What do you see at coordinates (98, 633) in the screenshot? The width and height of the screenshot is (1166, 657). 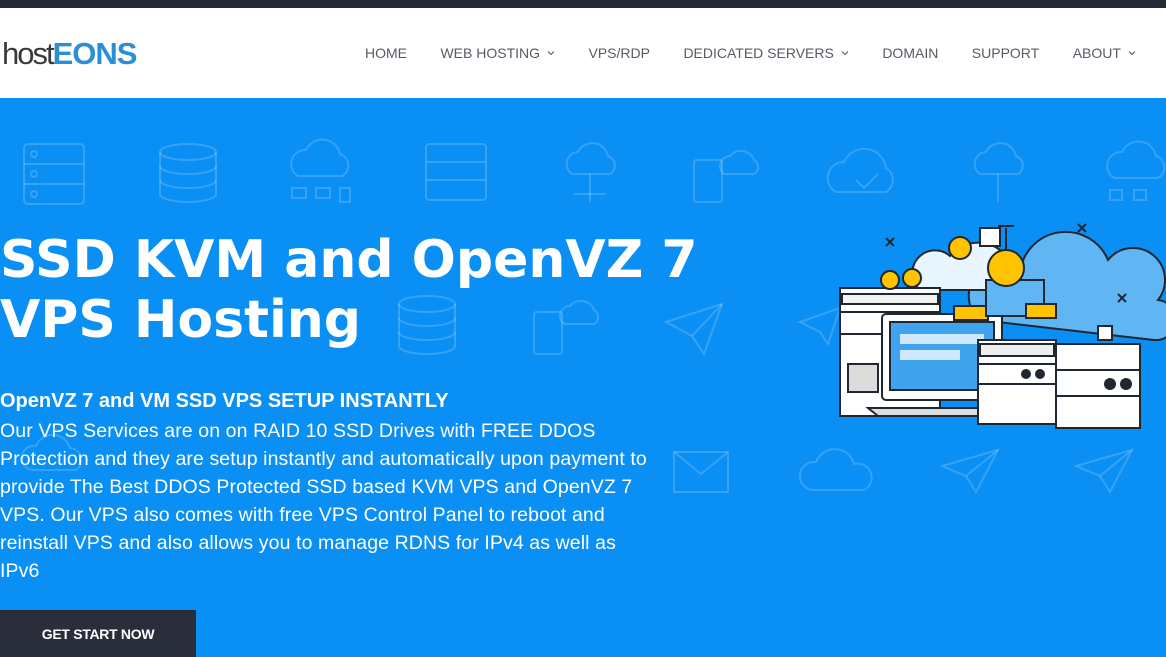 I see `get-start-now-button: GET START NOW` at bounding box center [98, 633].